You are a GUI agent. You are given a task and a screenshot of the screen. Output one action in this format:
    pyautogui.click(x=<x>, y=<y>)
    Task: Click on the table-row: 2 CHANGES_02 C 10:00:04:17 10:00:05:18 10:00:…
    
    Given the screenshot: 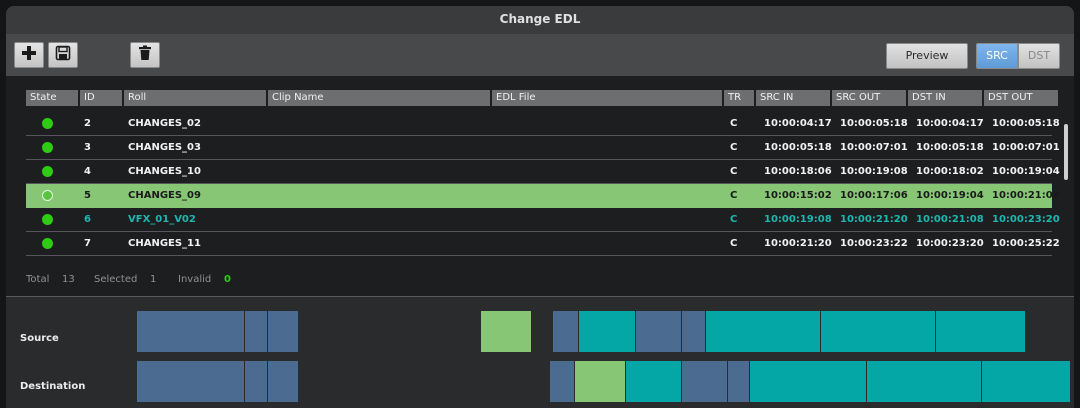 What is the action you would take?
    pyautogui.click(x=543, y=124)
    